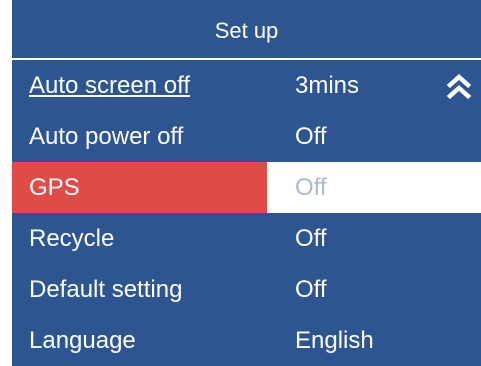  Describe the element at coordinates (246, 340) in the screenshot. I see `menu-item-language: Language English` at that location.